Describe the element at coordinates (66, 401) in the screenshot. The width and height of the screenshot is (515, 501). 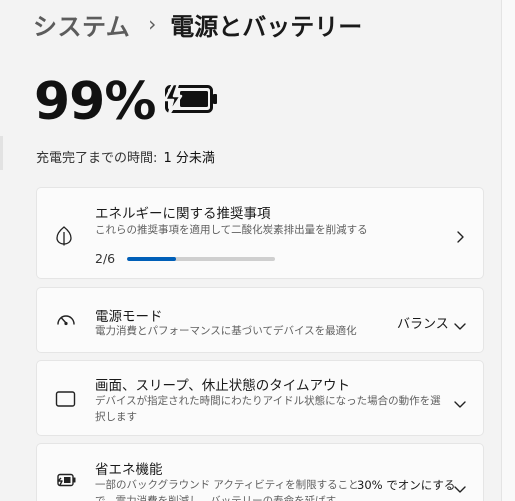
I see `screen-timeout-icon` at that location.